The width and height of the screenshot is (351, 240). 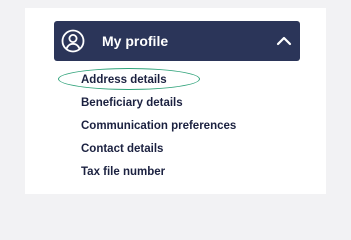 I want to click on my-profile-title: My profile, so click(x=135, y=41).